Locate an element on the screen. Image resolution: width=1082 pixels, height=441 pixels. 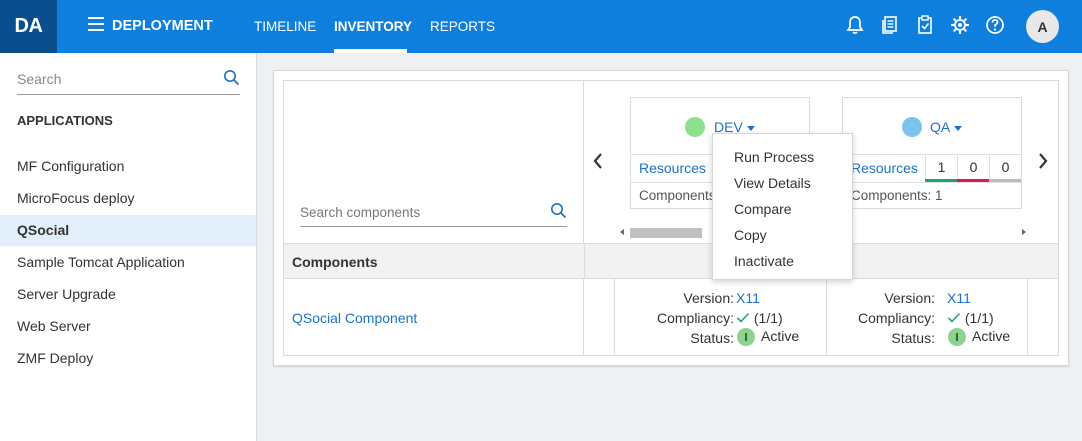
sidebar-item-microfocus-deploy: MicroFocus deploy is located at coordinates (128, 198).